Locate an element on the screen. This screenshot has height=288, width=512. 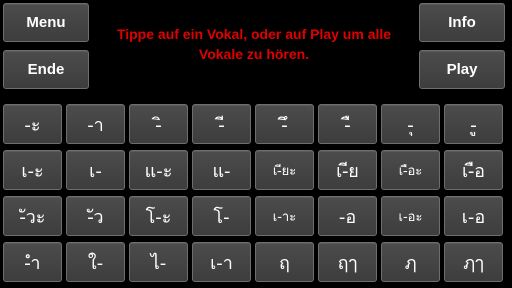
vowel-button: -อ is located at coordinates (347, 216).